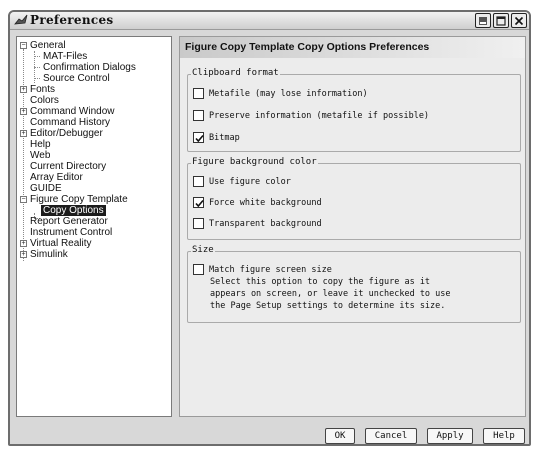 The height and width of the screenshot is (457, 540). Describe the element at coordinates (56, 177) in the screenshot. I see `tree-item-array-editor: Array Editor` at that location.